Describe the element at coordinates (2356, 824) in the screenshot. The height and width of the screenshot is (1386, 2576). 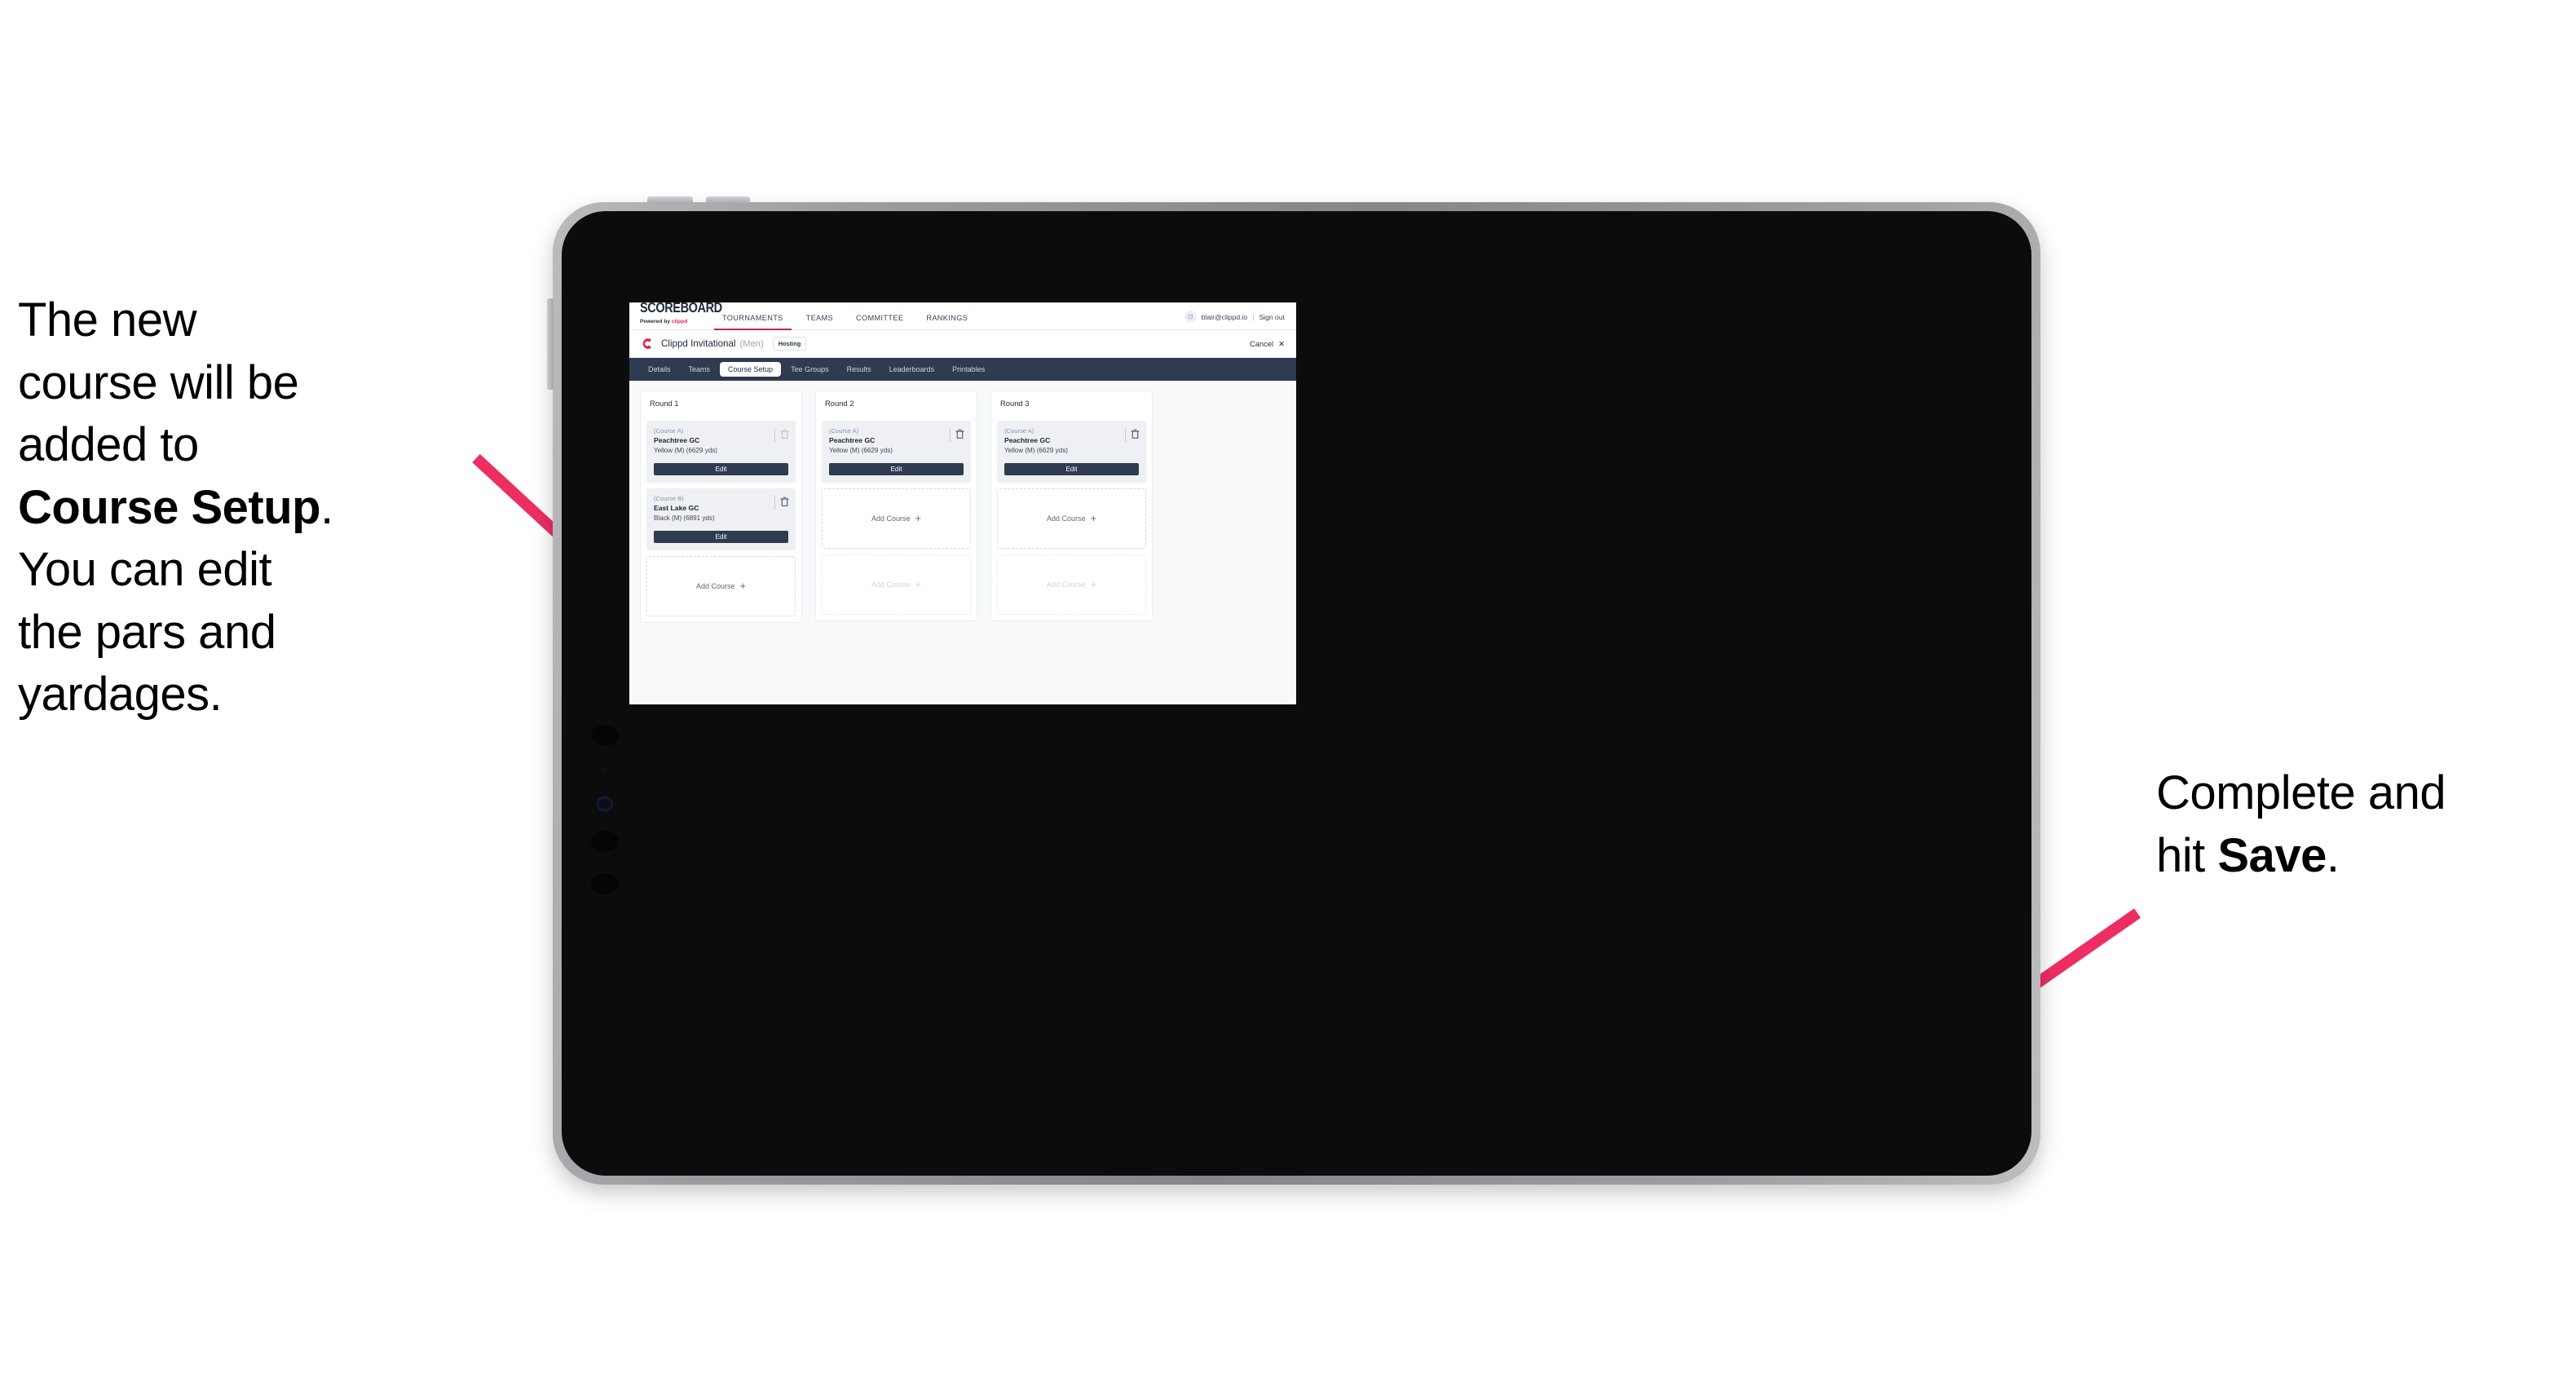
I see `annotation-right: Complete and hit Save.` at that location.